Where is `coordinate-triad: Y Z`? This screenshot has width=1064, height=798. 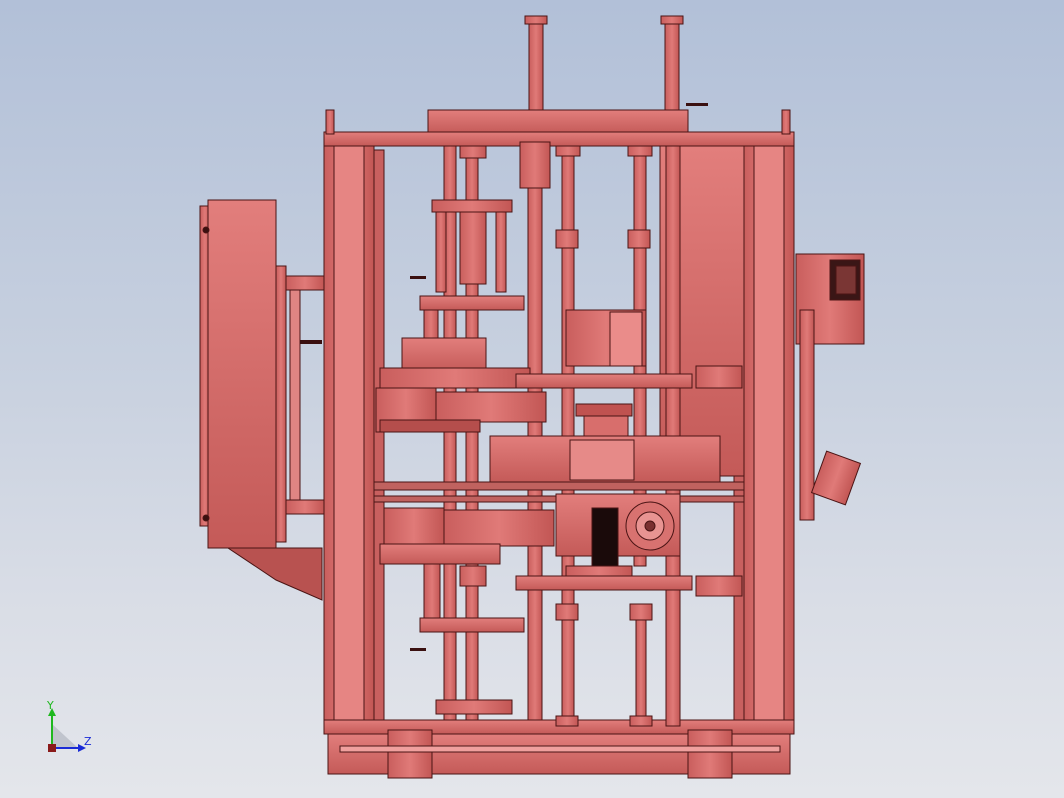
coordinate-triad: Y Z is located at coordinates (69, 725).